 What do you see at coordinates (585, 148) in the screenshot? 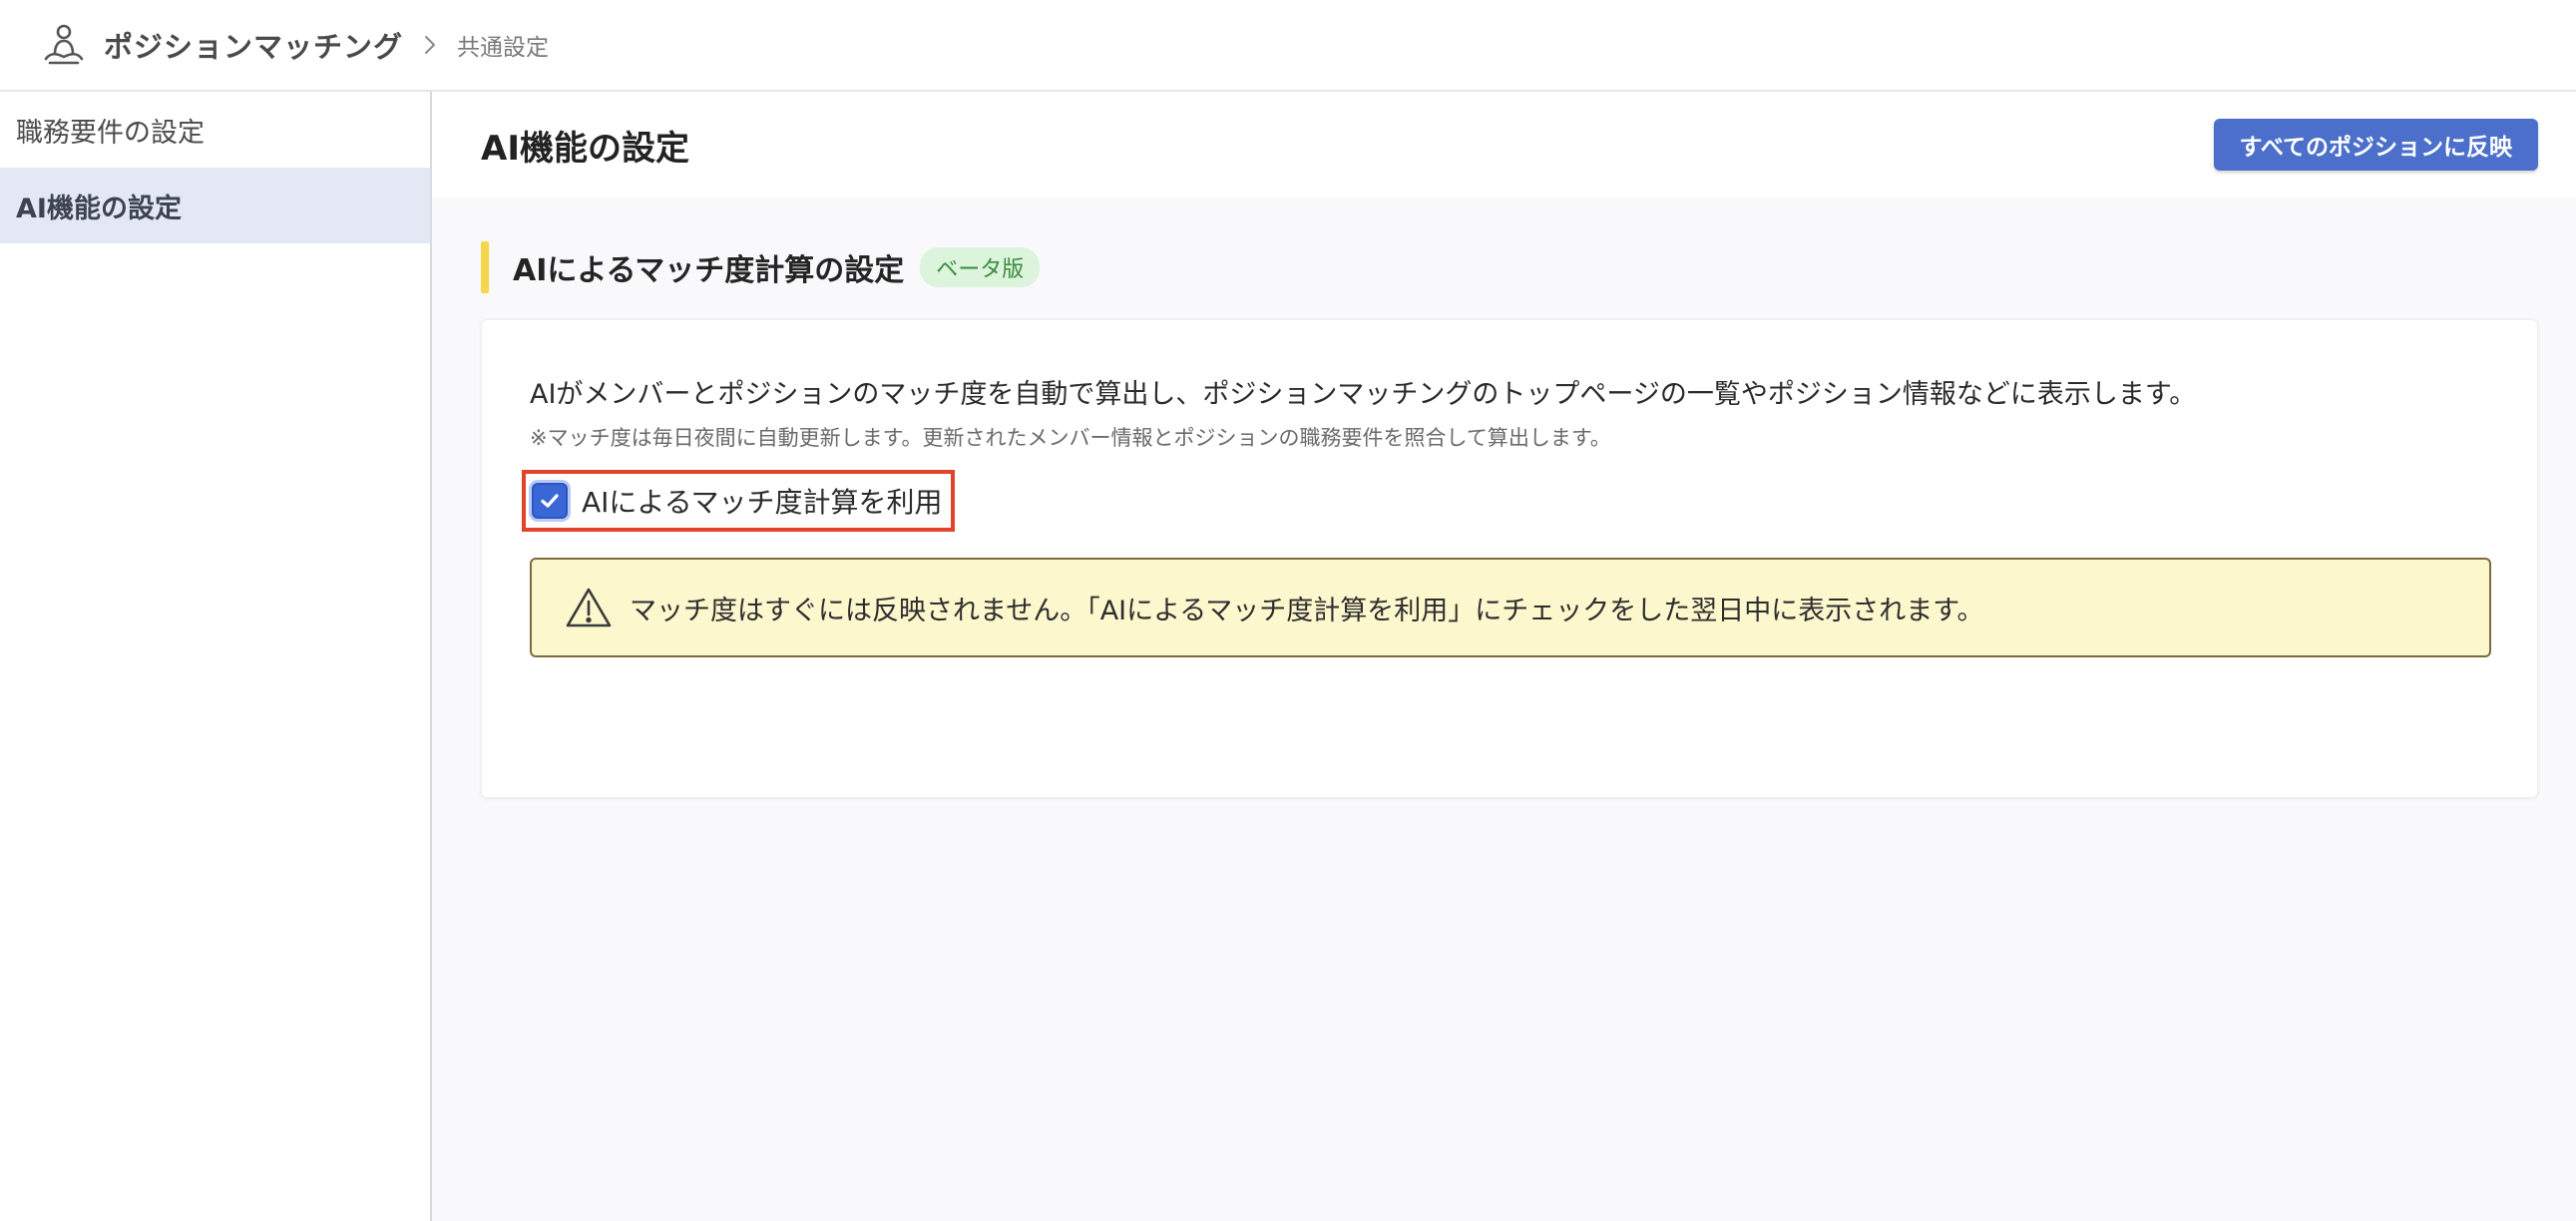
I see `page-title: AI機能の設定` at bounding box center [585, 148].